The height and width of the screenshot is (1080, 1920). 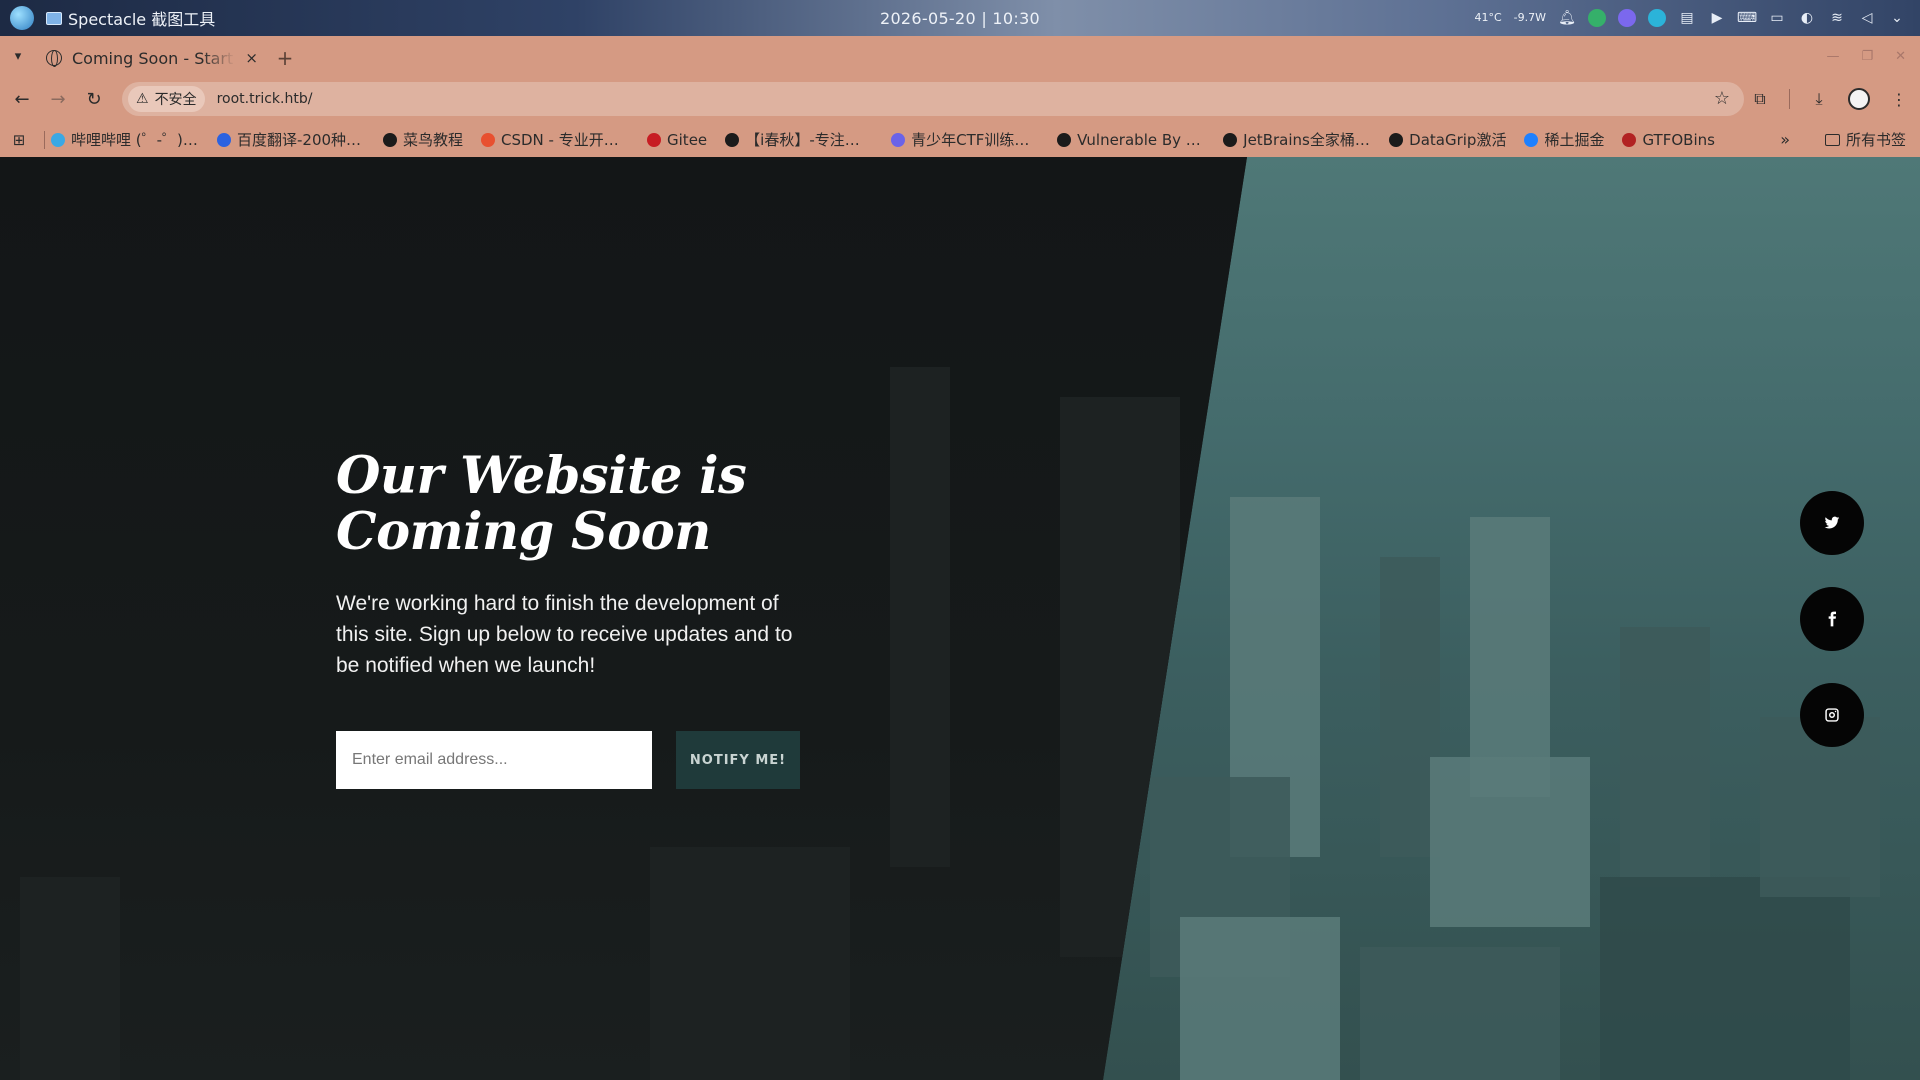 I want to click on power-indicator: -9.7W, so click(x=1530, y=18).